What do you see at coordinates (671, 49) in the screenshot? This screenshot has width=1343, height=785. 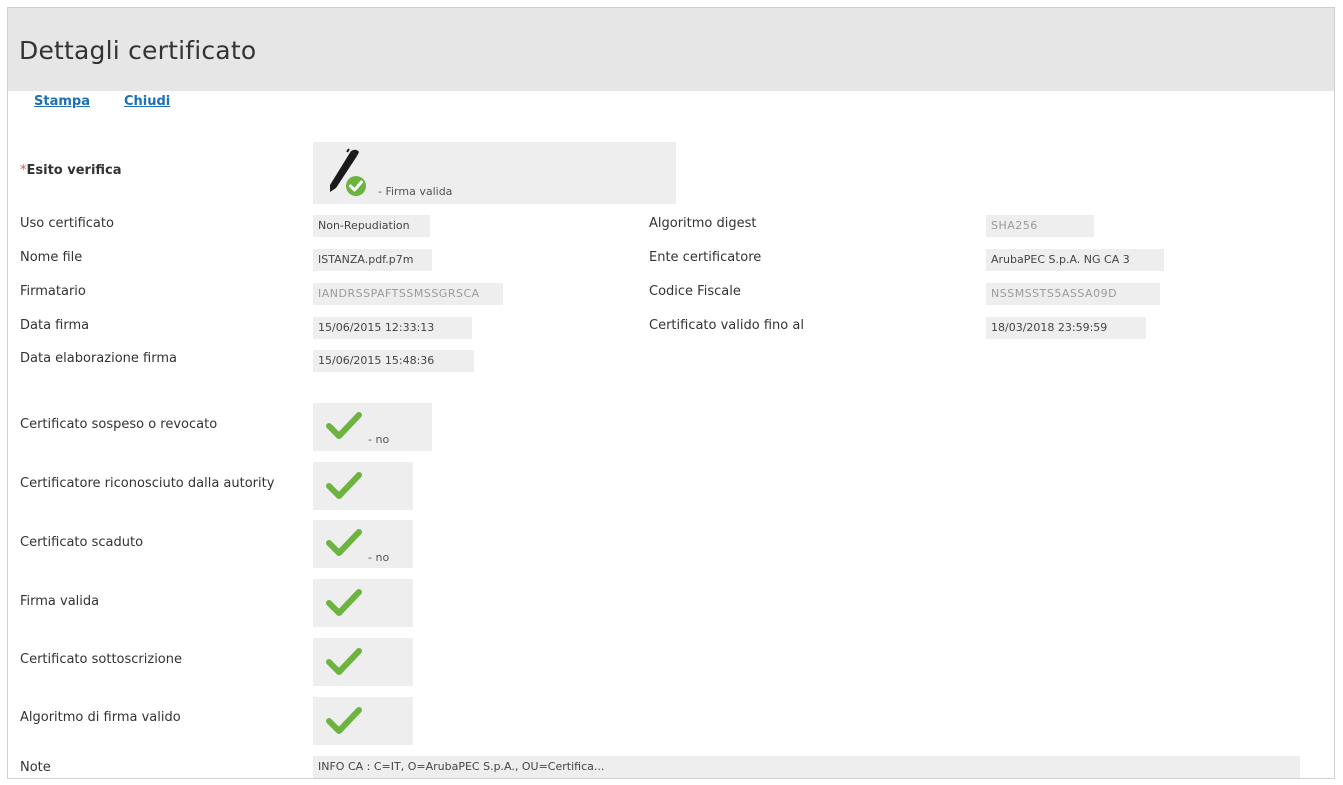 I see `header-bar: Dettagli certificato` at bounding box center [671, 49].